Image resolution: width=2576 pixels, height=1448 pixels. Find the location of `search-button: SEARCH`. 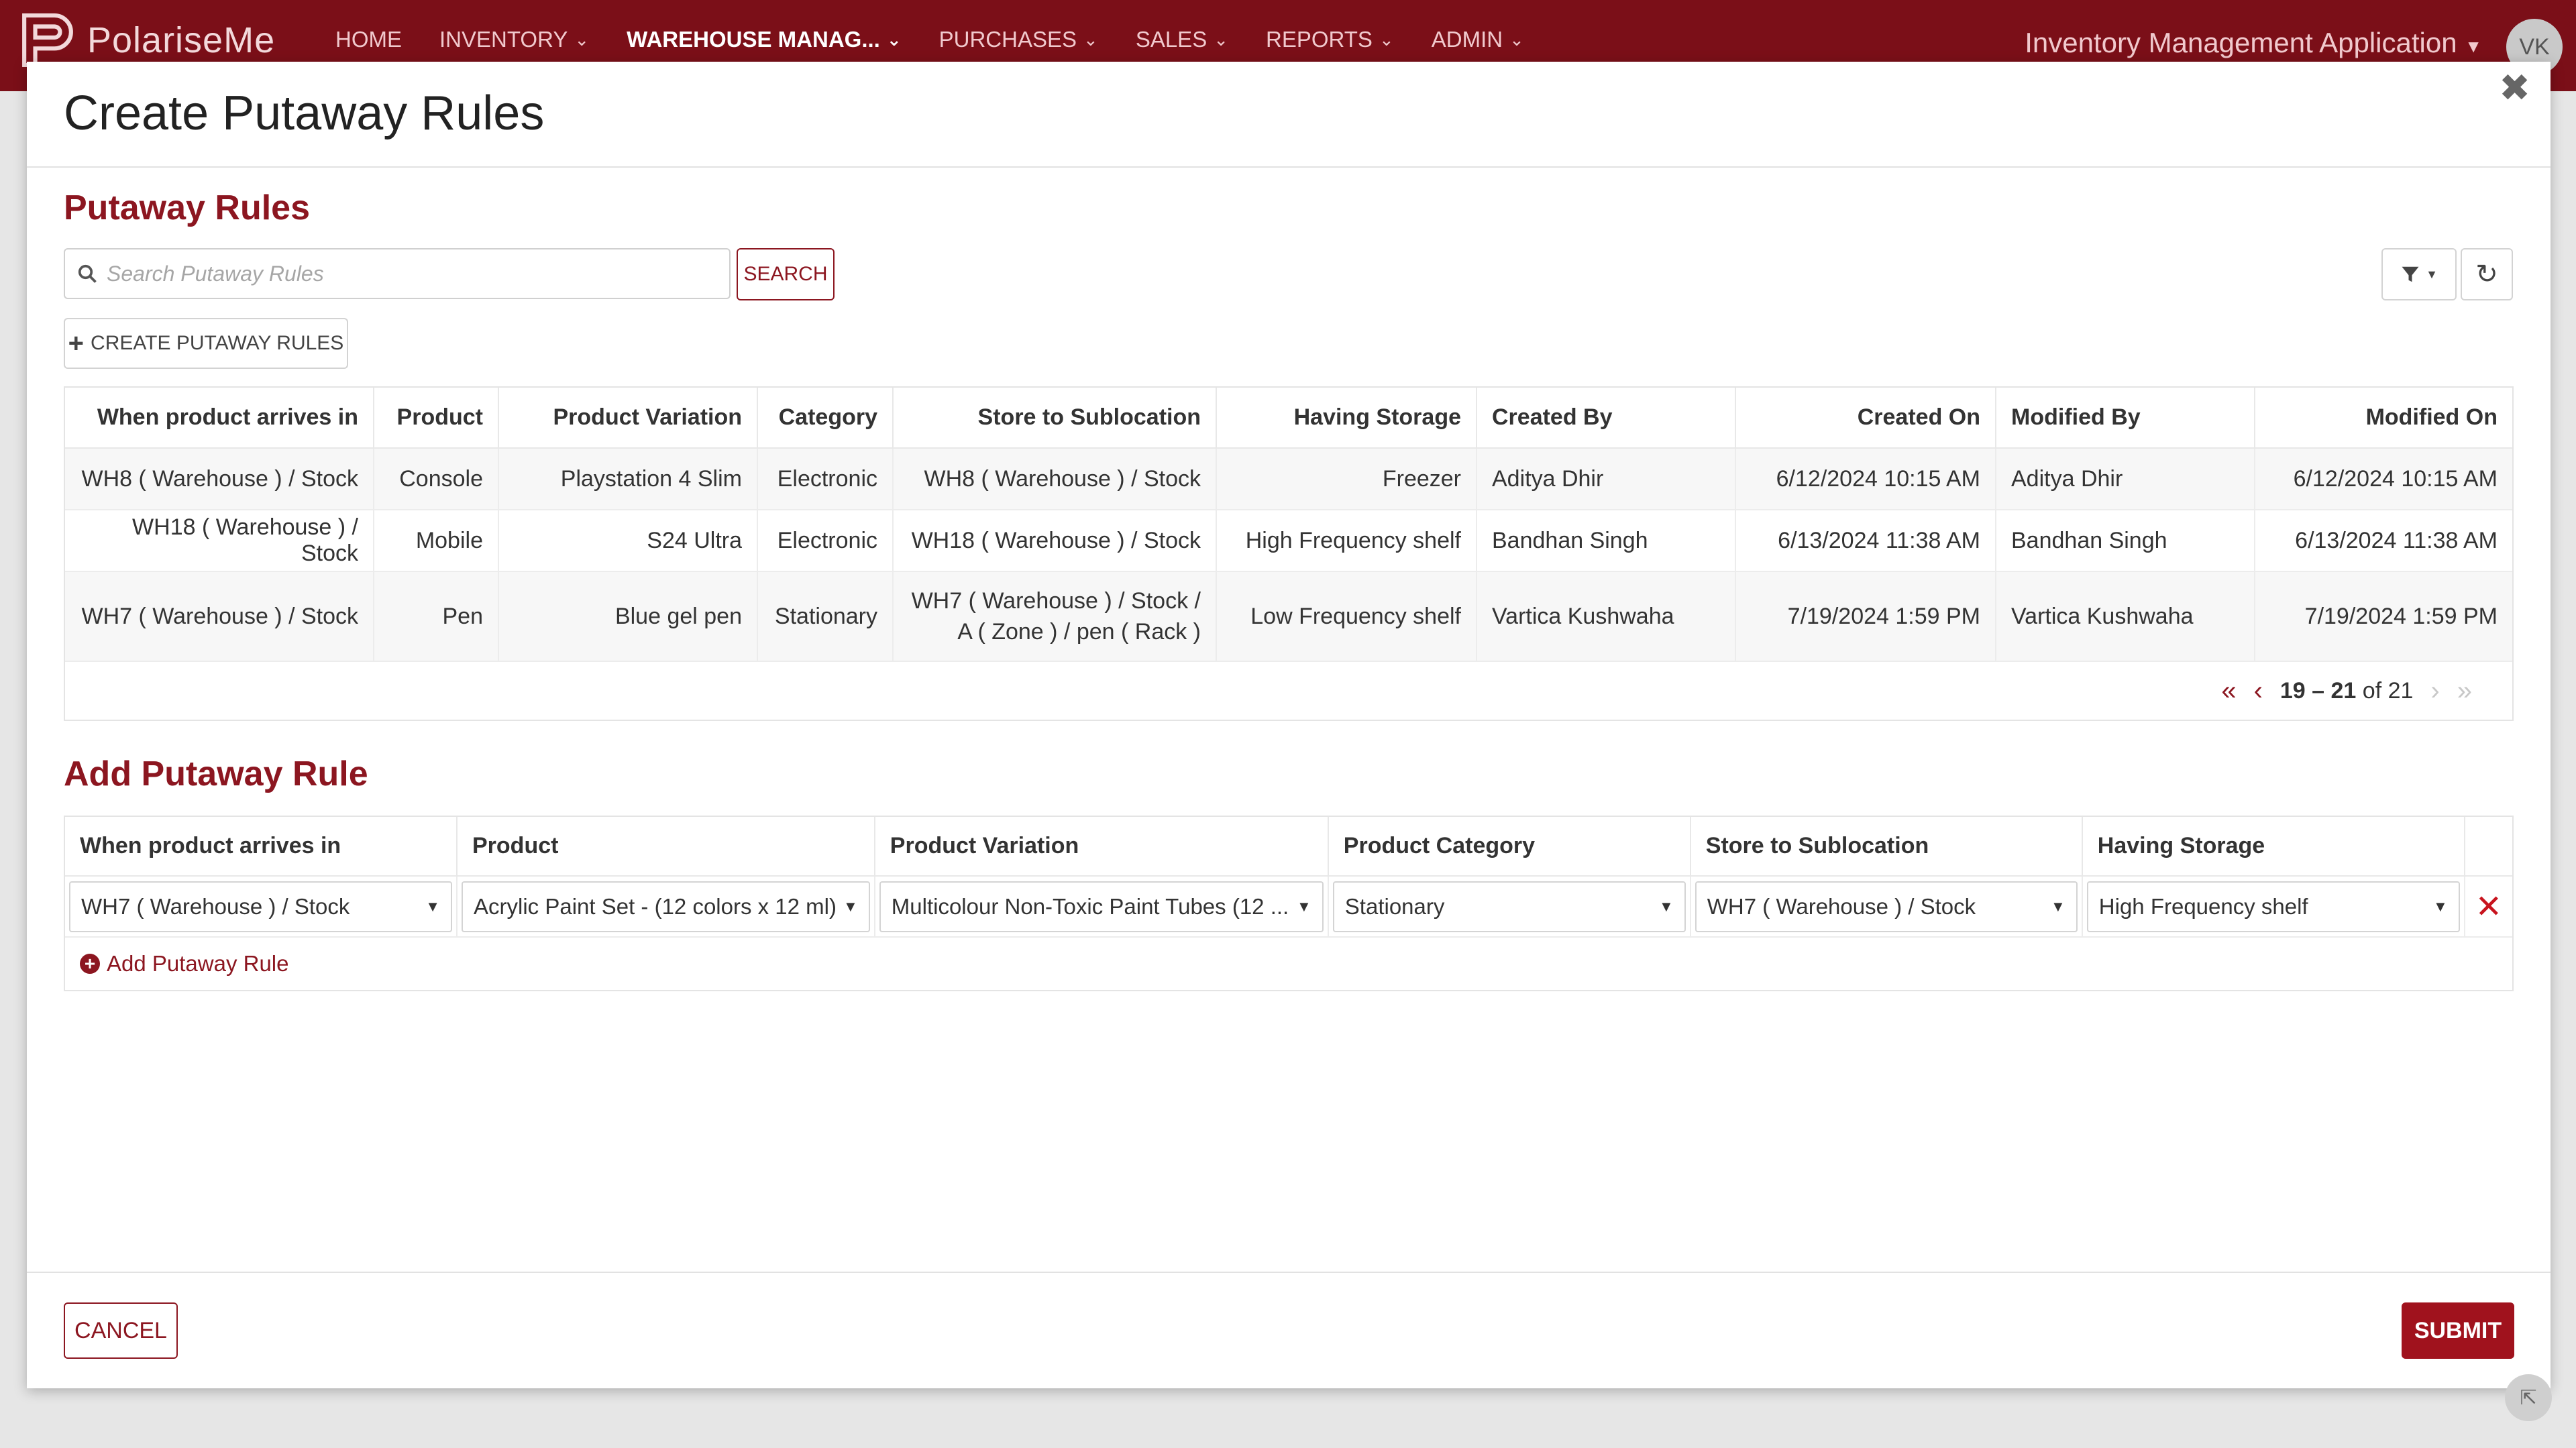

search-button: SEARCH is located at coordinates (786, 274).